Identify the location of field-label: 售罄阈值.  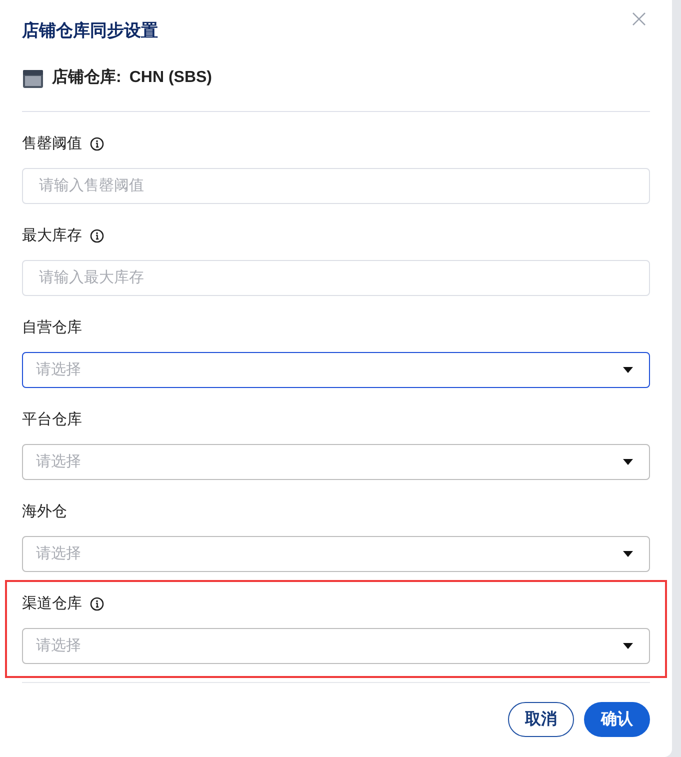
(52, 144).